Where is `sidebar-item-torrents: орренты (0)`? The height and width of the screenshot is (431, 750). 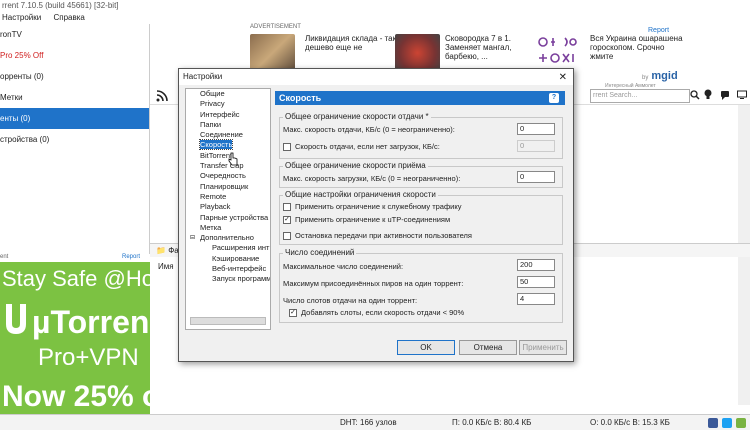
sidebar-item-torrents: орренты (0) is located at coordinates (74, 76).